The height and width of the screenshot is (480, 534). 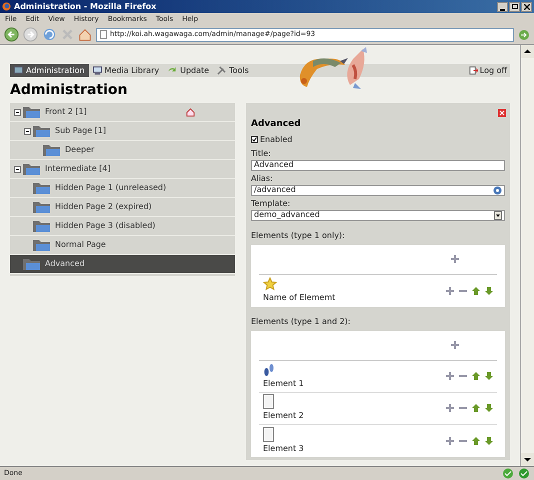 What do you see at coordinates (276, 124) in the screenshot?
I see `panel-title: Advanced` at bounding box center [276, 124].